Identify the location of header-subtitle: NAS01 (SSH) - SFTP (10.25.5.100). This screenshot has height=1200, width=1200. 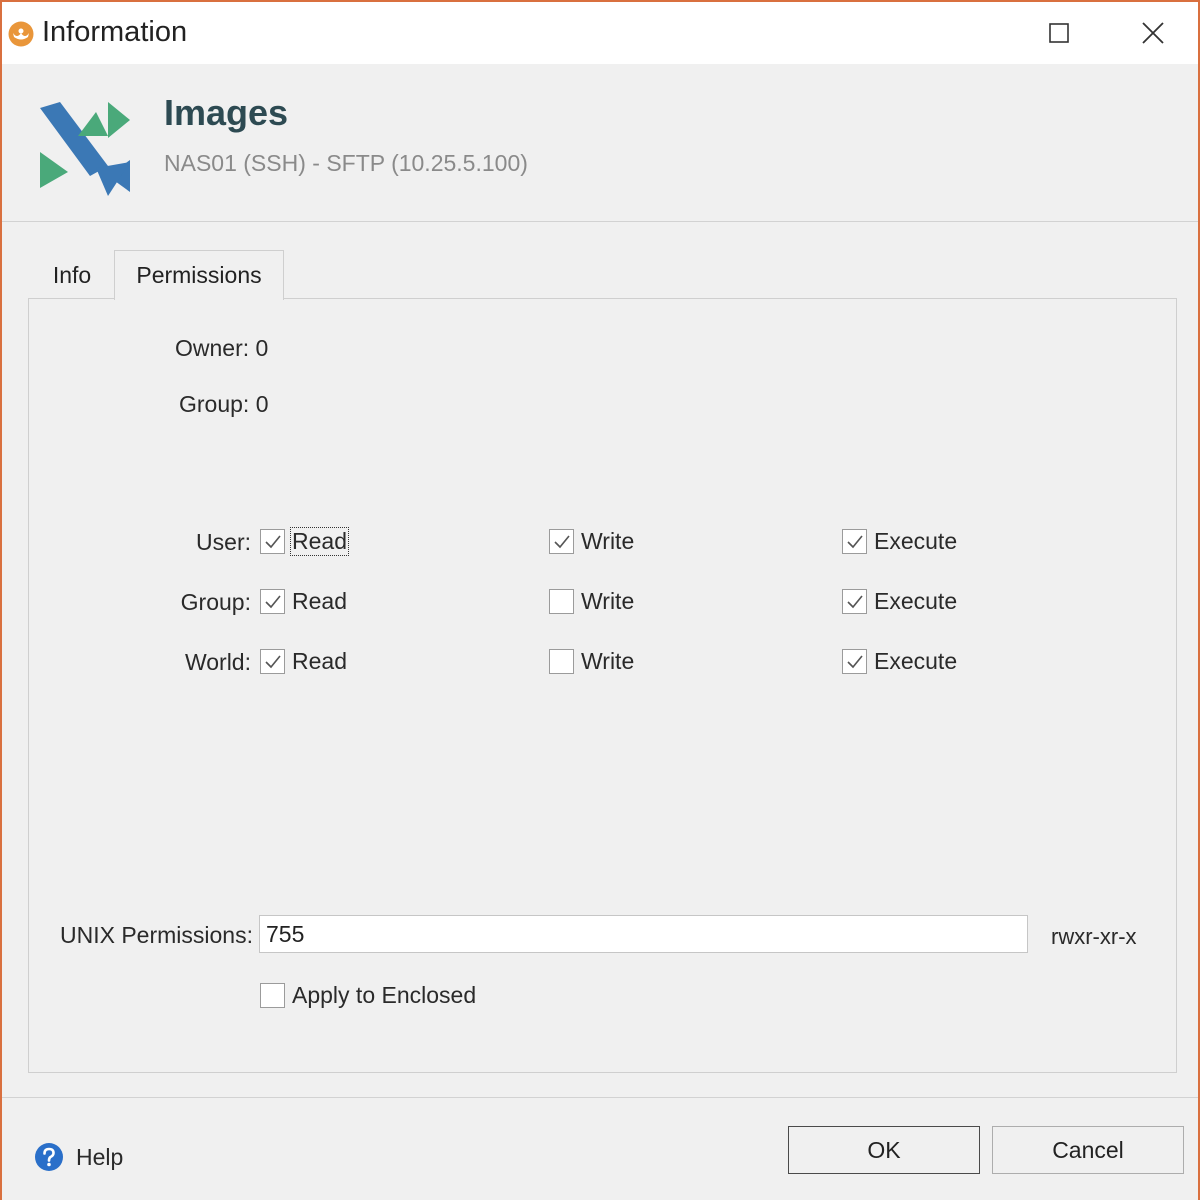
(346, 163).